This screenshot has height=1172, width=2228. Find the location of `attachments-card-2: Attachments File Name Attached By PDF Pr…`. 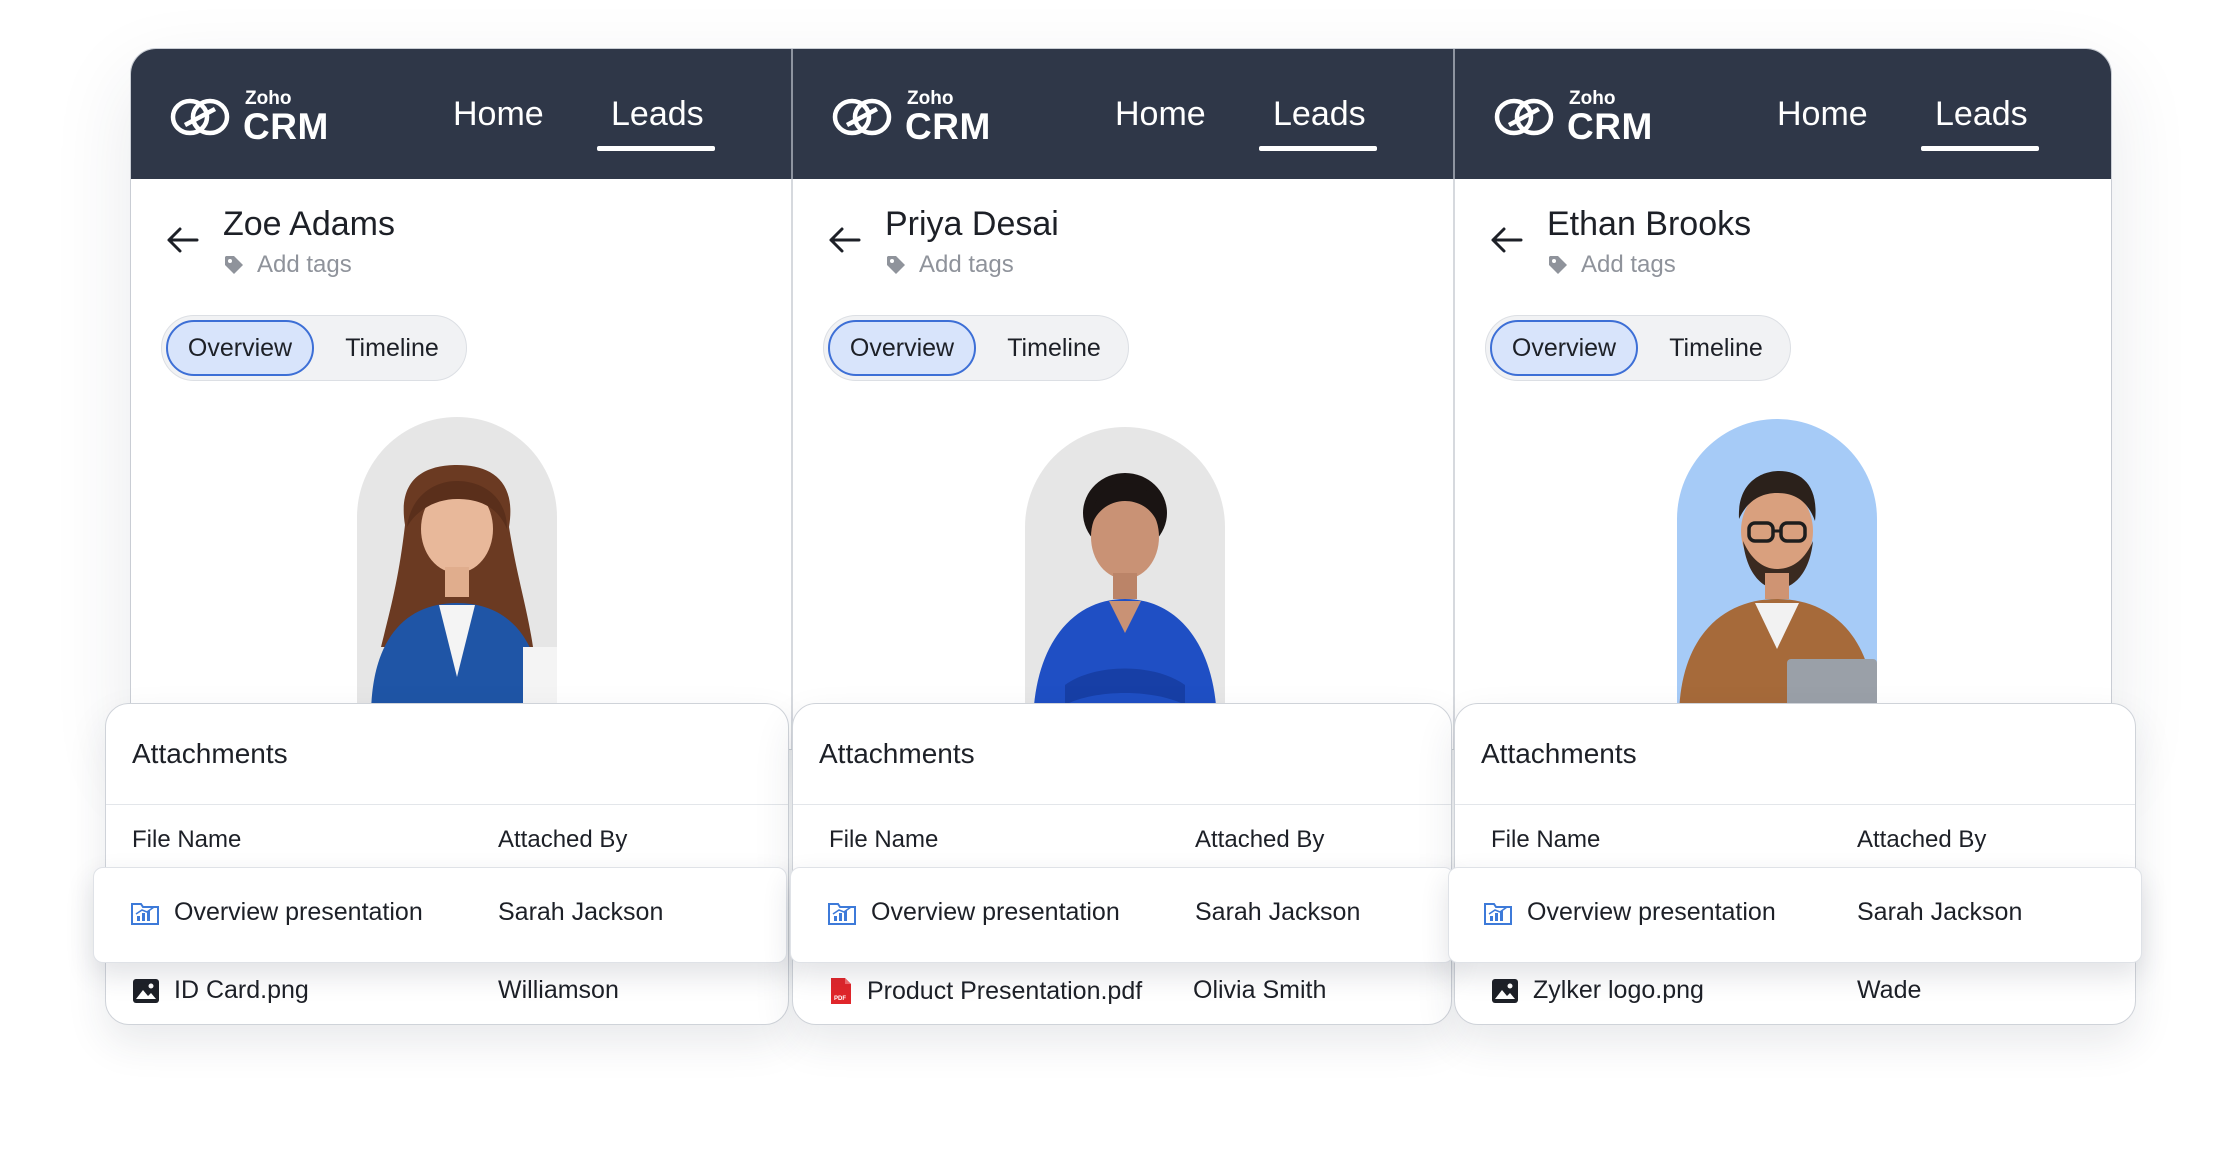

attachments-card-2: Attachments File Name Attached By PDF Pr… is located at coordinates (1122, 864).